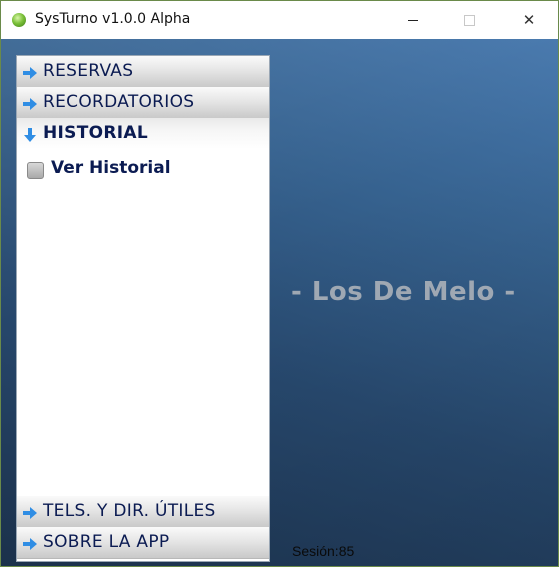 This screenshot has height=567, width=559. What do you see at coordinates (35, 170) in the screenshot?
I see `checkbox-icon` at bounding box center [35, 170].